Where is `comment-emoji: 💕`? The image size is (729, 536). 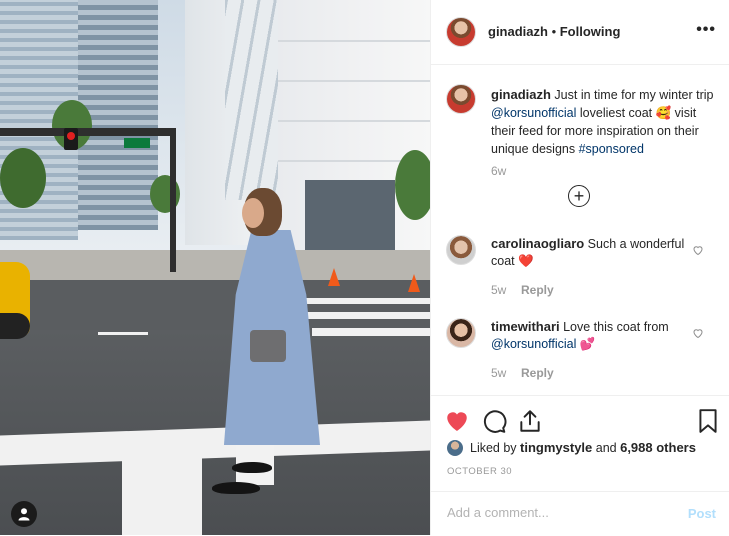
comment-emoji: 💕 is located at coordinates (586, 344).